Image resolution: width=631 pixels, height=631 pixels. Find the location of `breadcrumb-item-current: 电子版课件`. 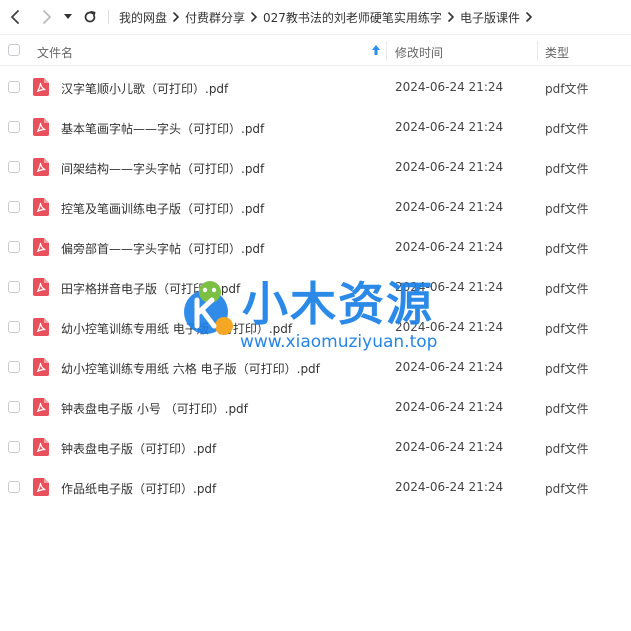

breadcrumb-item-current: 电子版课件 is located at coordinates (490, 17).